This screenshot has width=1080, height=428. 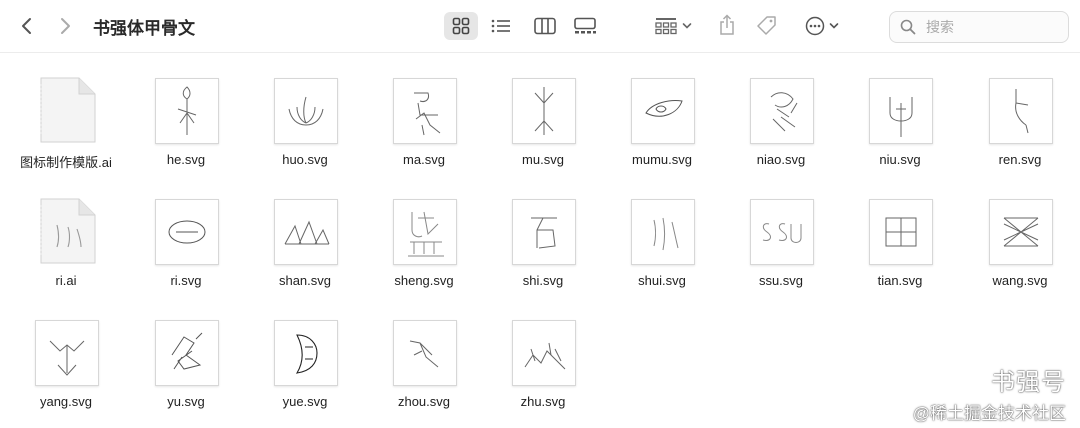 What do you see at coordinates (305, 401) in the screenshot?
I see `file-name: yue.svg` at bounding box center [305, 401].